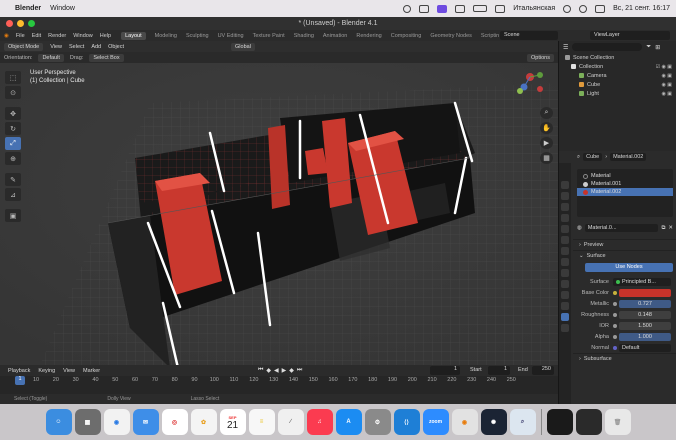  I want to click on outliner-row-cube: Cube ◉ ▣, so click(617, 84).